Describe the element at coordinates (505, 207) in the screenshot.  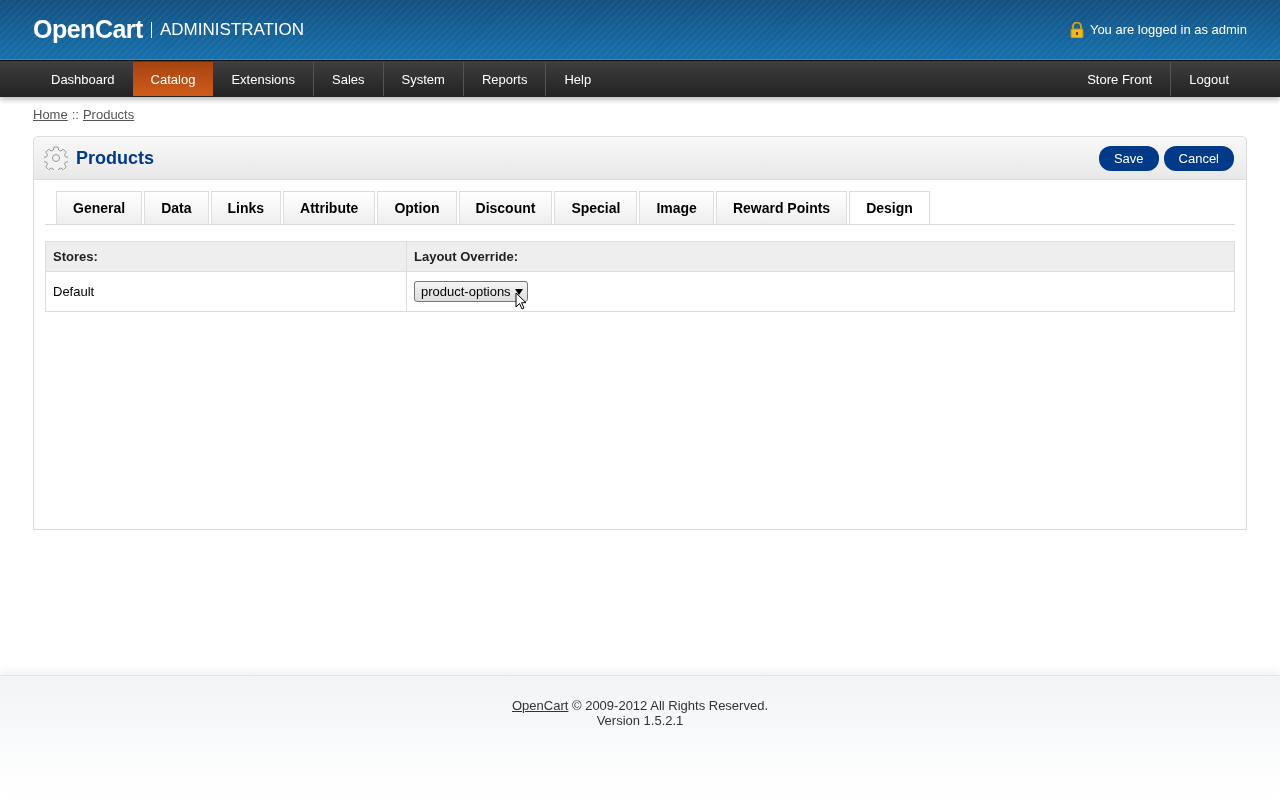
I see `tab: Discount` at that location.